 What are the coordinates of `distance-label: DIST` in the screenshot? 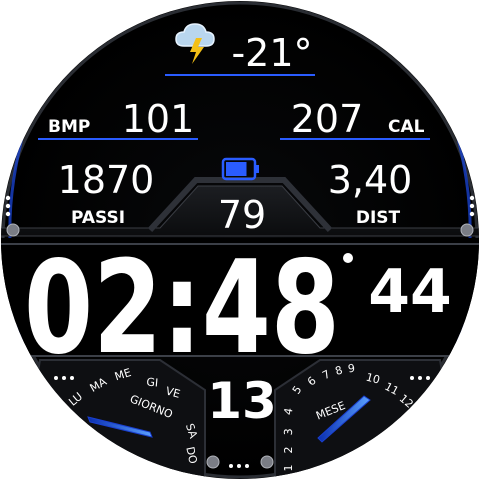 It's located at (378, 218).